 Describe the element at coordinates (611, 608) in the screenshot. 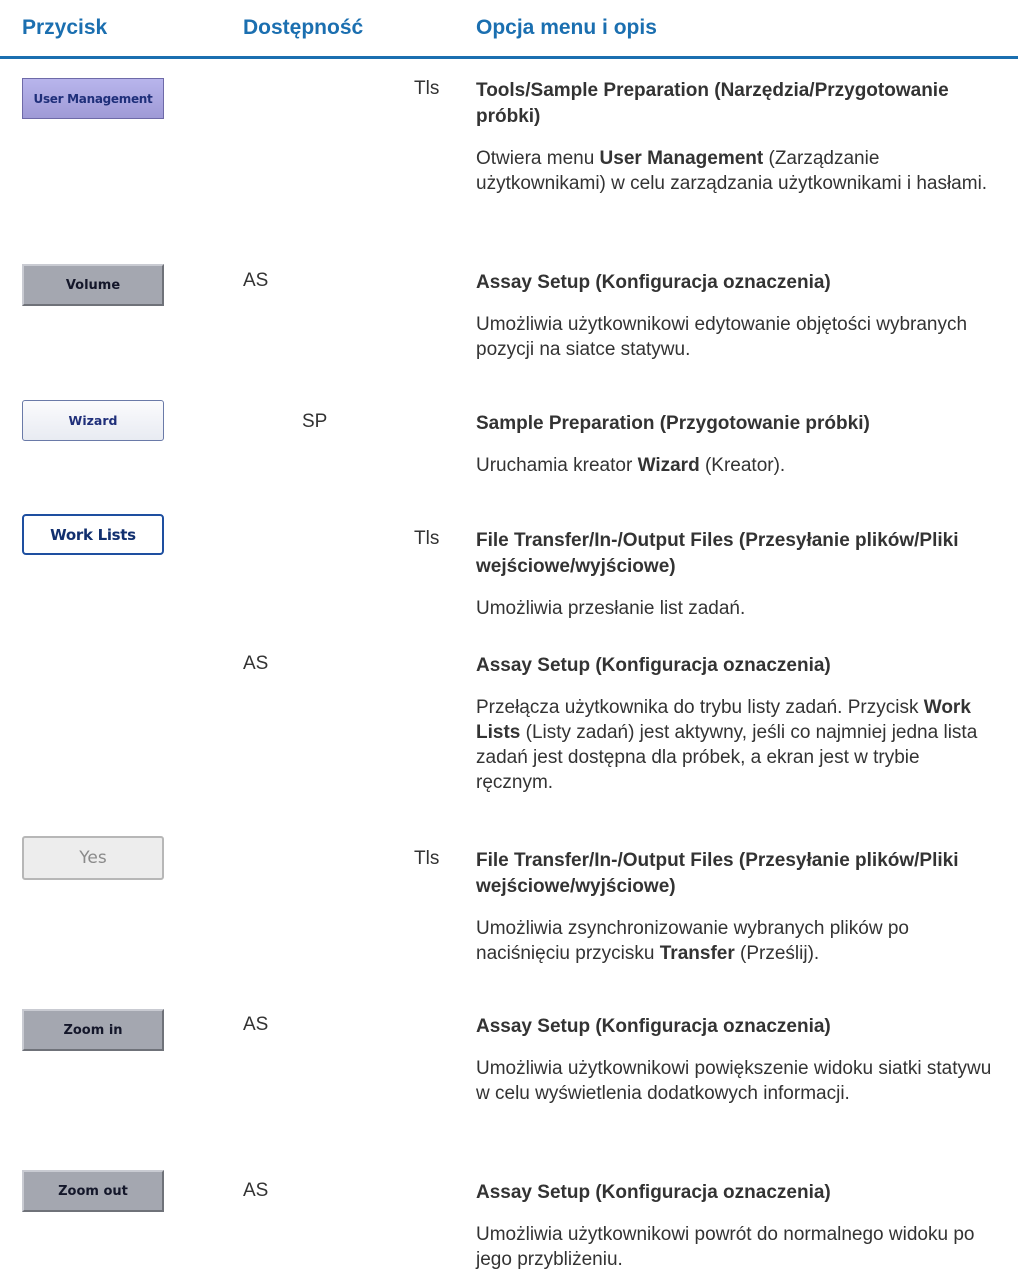

I see `menu-option-description: Umożliwia przesłanie list zadań.` at that location.